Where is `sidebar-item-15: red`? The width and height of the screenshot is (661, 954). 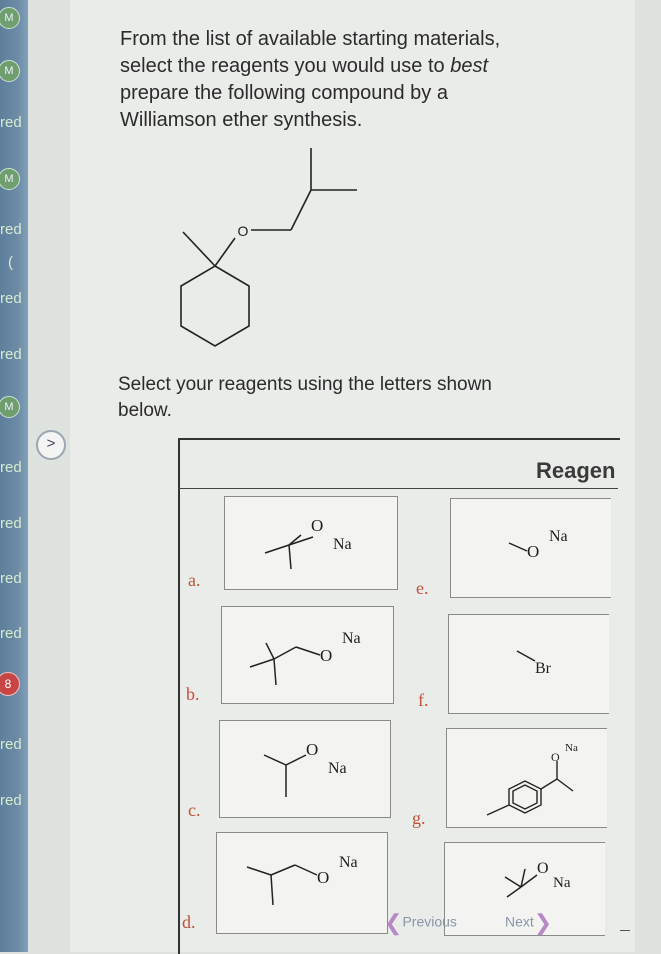 sidebar-item-15: red is located at coordinates (11, 744).